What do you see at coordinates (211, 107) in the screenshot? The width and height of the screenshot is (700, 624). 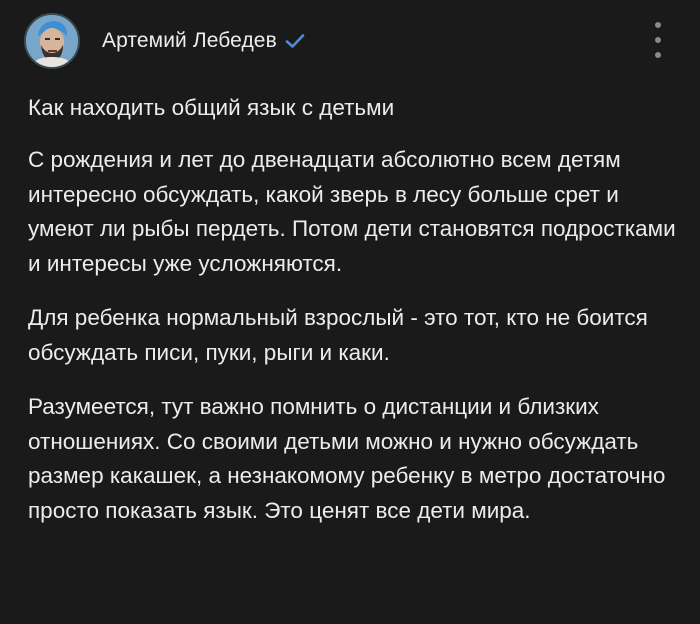 I see `post-title: Как находить общий язык с детьми` at bounding box center [211, 107].